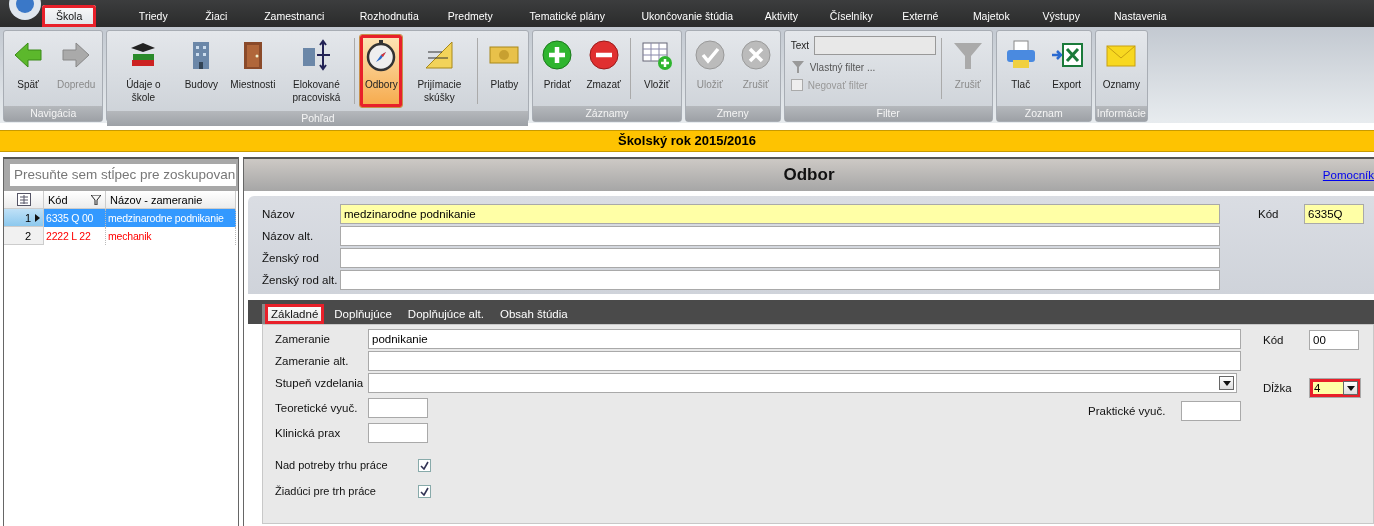 This screenshot has width=1374, height=526. Describe the element at coordinates (533, 314) in the screenshot. I see `form-tab: Obsah štúdia` at that location.